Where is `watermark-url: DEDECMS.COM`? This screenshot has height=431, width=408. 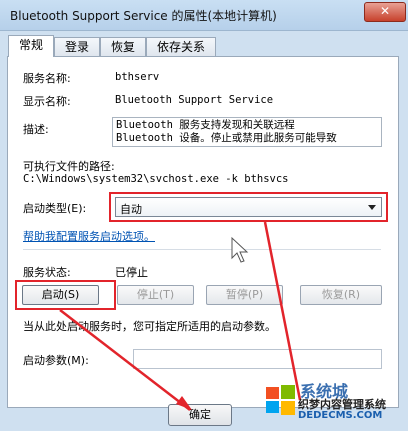
watermark-url: DEDECMS.COM is located at coordinates (340, 415).